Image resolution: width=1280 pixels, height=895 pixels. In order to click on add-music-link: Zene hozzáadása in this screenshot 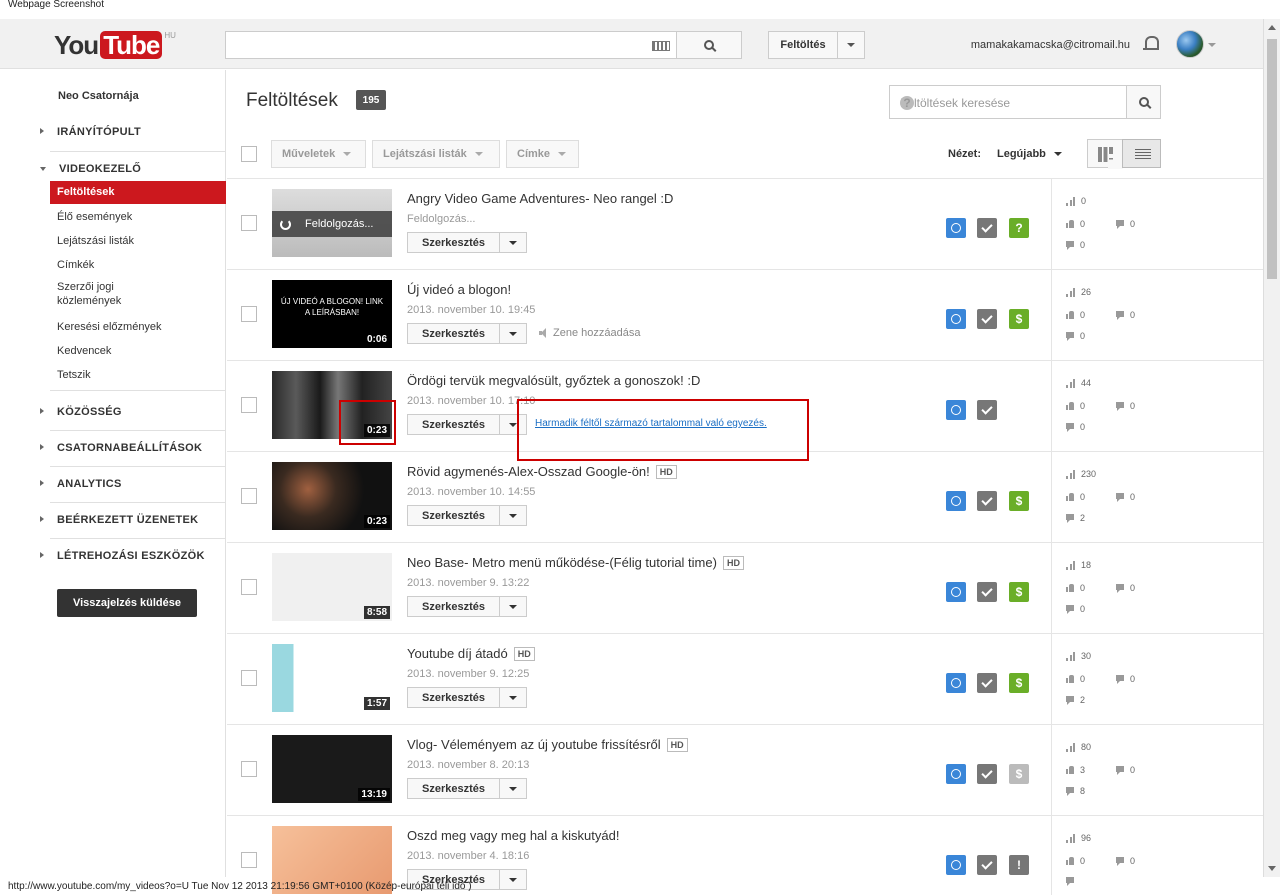, I will do `click(589, 333)`.